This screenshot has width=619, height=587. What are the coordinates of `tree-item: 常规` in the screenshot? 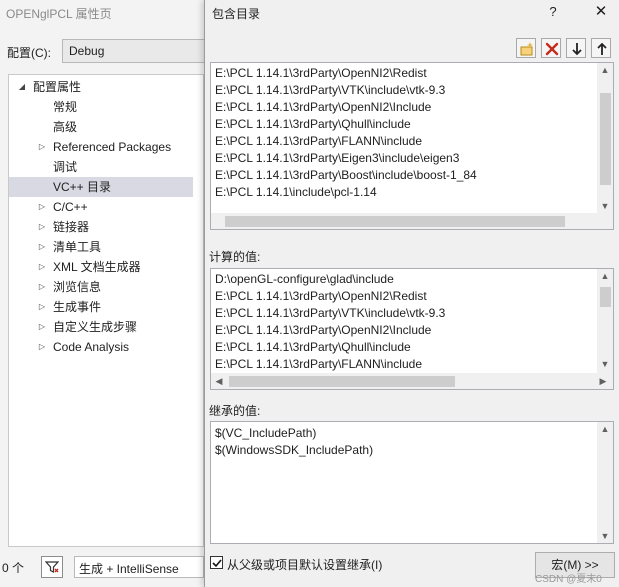 It's located at (101, 107).